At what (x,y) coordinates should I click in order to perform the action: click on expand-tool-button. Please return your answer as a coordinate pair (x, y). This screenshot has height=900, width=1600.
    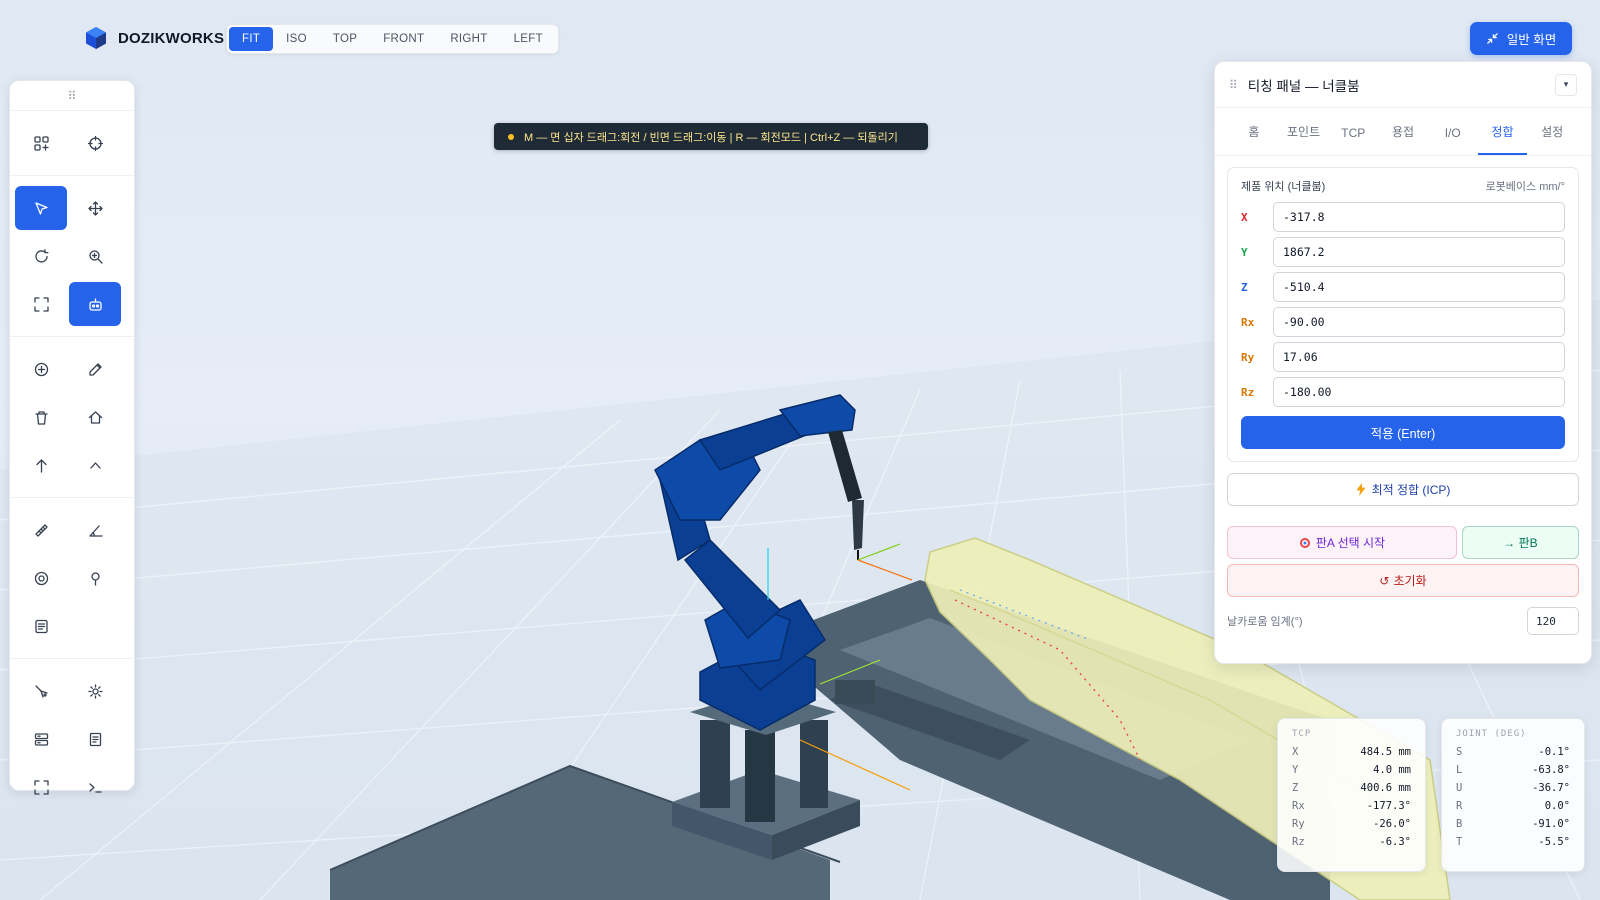
    Looking at the image, I should click on (41, 787).